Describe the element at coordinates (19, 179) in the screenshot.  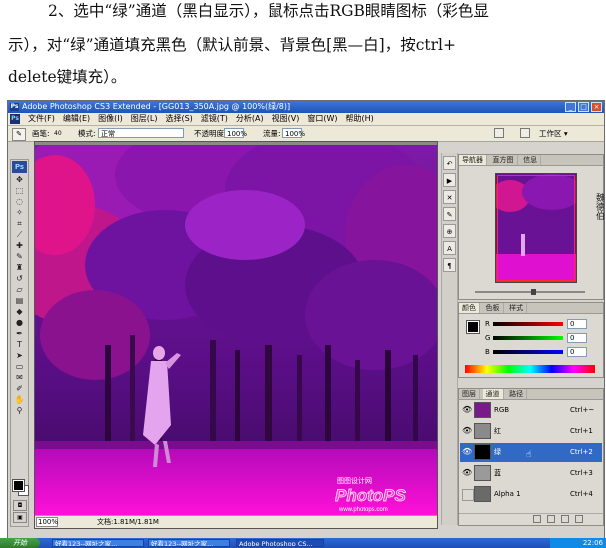
I see `move-tool-icon: ✥` at that location.